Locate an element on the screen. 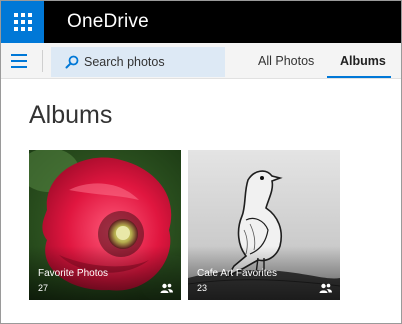 The width and height of the screenshot is (402, 324). search-icon is located at coordinates (72, 62).